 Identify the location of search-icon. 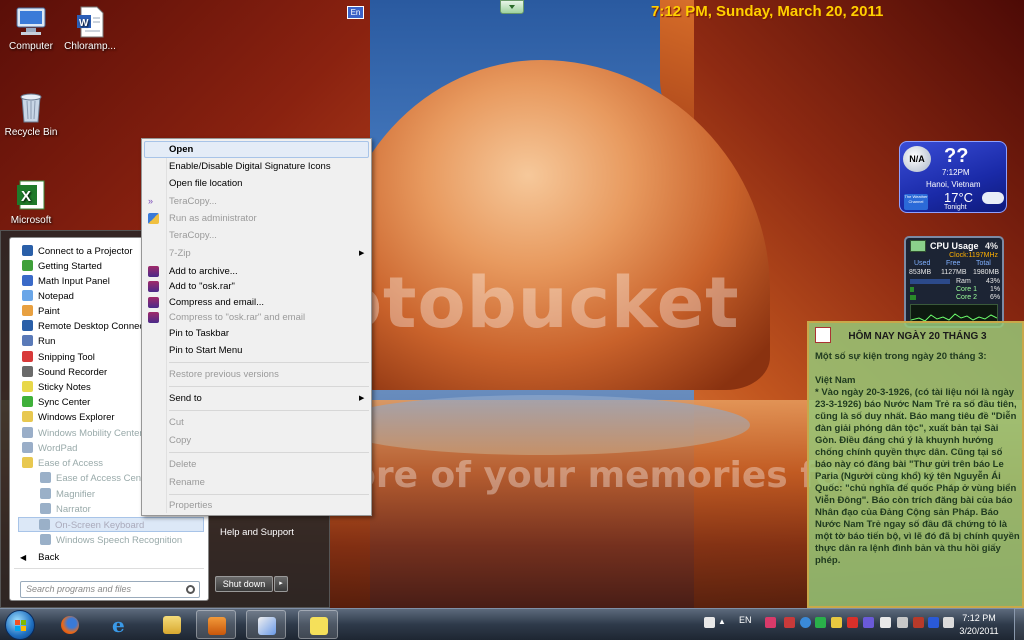
(190, 589).